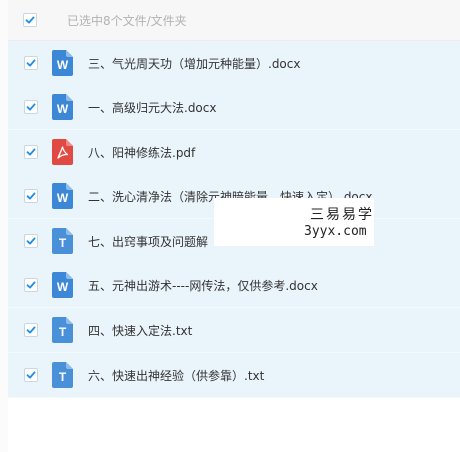  I want to click on file-name: 三、气光周天功（增加元种能量）.docx, so click(194, 63).